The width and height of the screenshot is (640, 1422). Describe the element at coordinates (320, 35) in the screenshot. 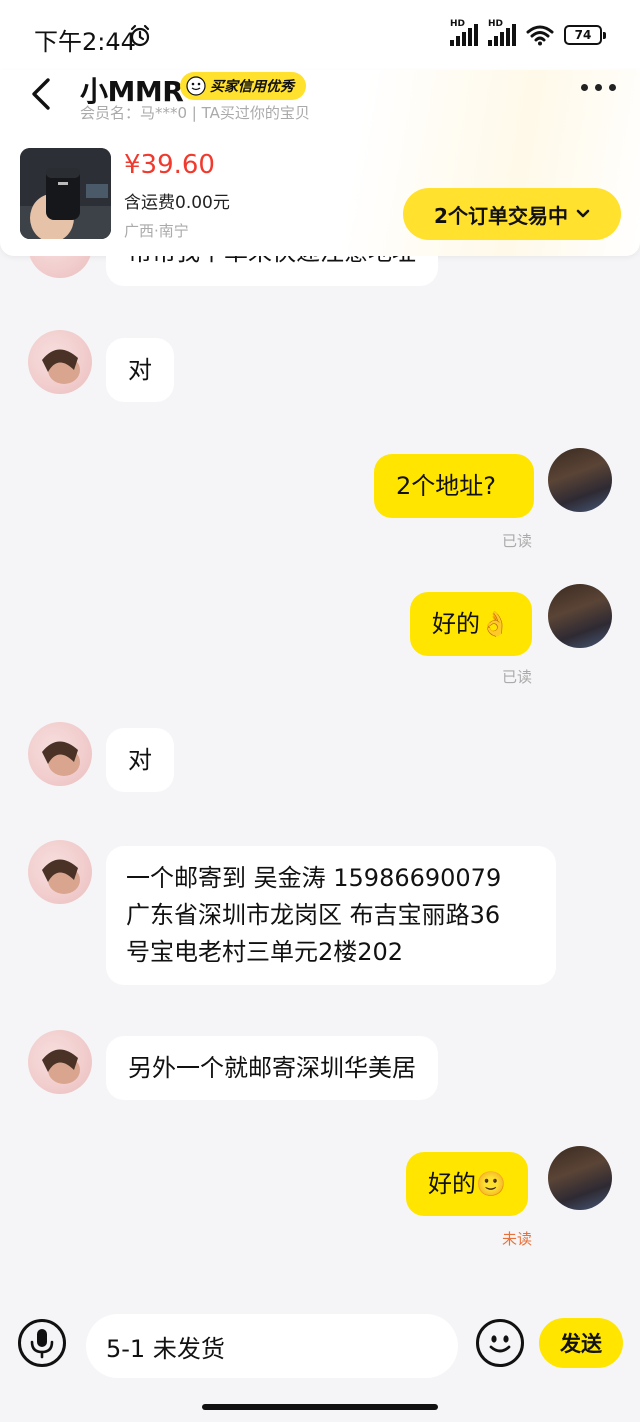

I see `status-bar: 下午2:44 HD HD 74` at that location.